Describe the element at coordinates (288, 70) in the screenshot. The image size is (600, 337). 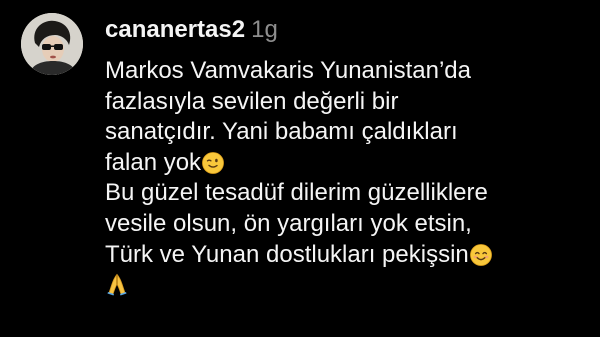
I see `comment-text: Markos Vamvakaris Yunanistan’da` at that location.